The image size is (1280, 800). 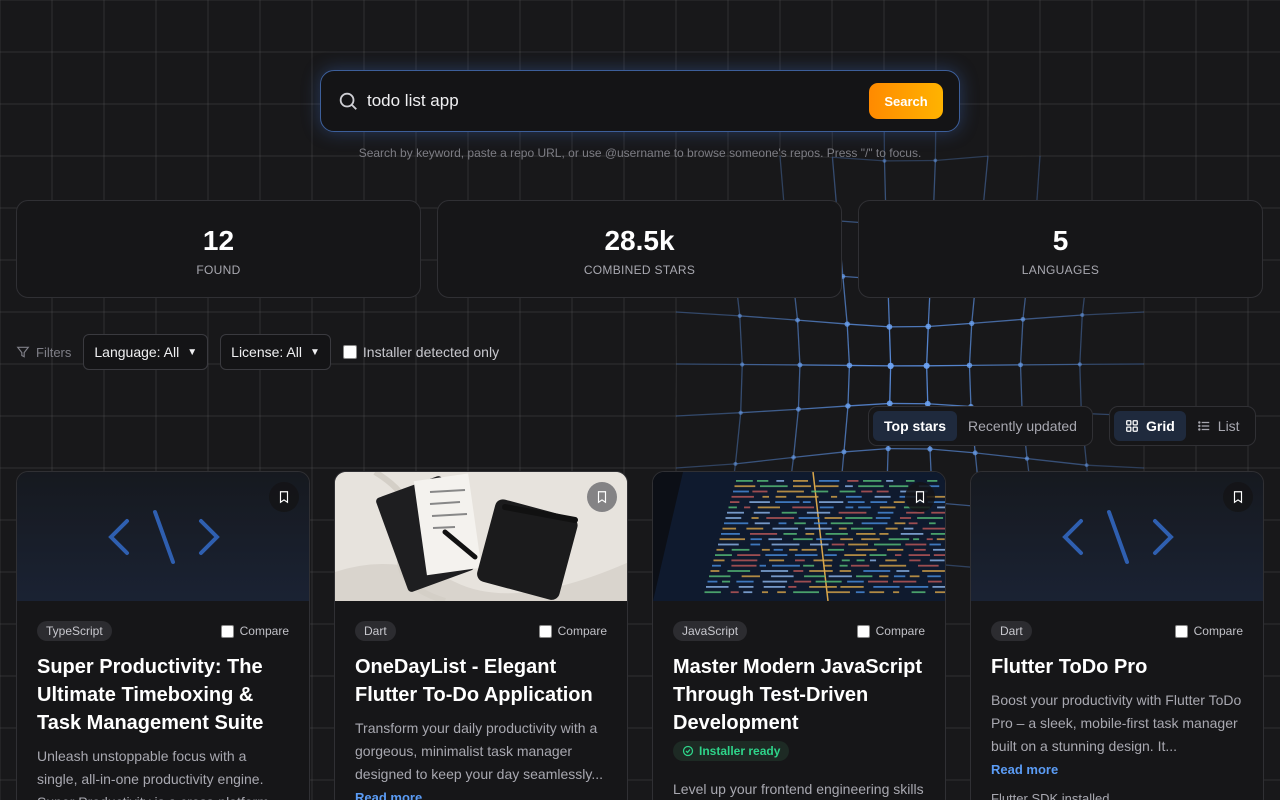 I want to click on view-toggle: Grid List, so click(x=1182, y=426).